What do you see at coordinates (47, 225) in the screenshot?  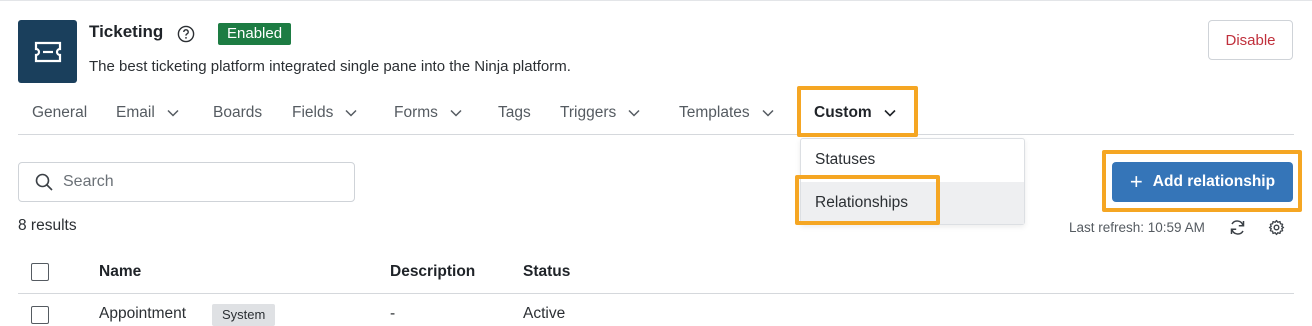 I see `results-count: 8 results` at bounding box center [47, 225].